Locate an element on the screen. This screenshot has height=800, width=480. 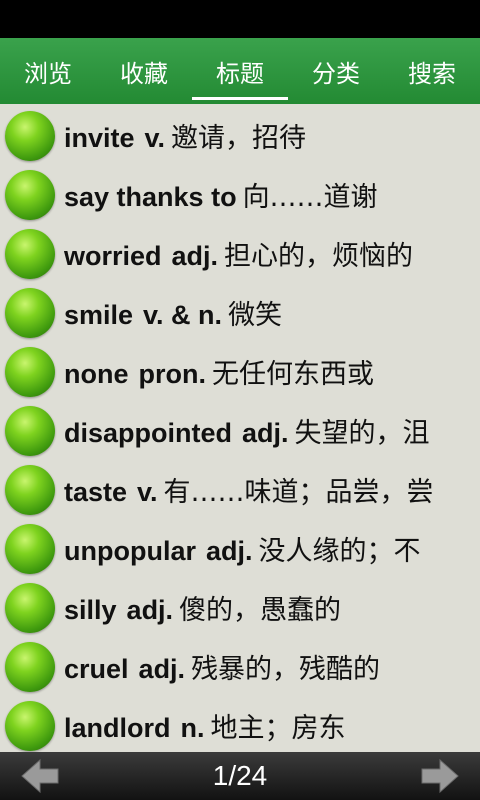
entry-meaning: 无任何东西或 is located at coordinates (293, 374).